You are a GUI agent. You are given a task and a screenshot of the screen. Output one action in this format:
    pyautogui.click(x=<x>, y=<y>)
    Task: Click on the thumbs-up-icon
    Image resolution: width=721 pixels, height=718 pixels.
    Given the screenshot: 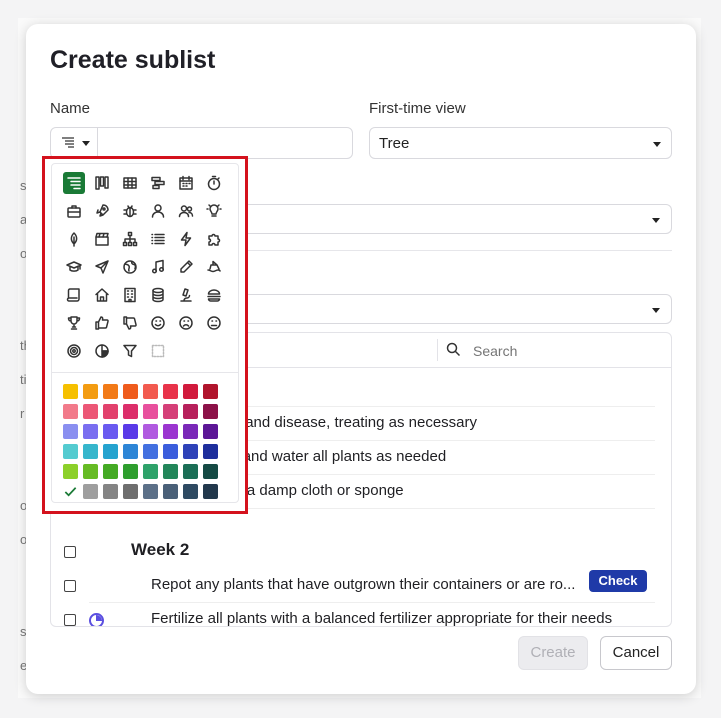 What is the action you would take?
    pyautogui.click(x=102, y=323)
    